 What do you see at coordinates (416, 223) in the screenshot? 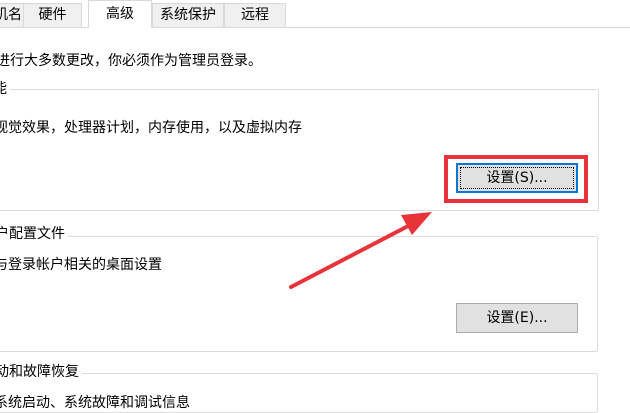
I see `arrow-head` at bounding box center [416, 223].